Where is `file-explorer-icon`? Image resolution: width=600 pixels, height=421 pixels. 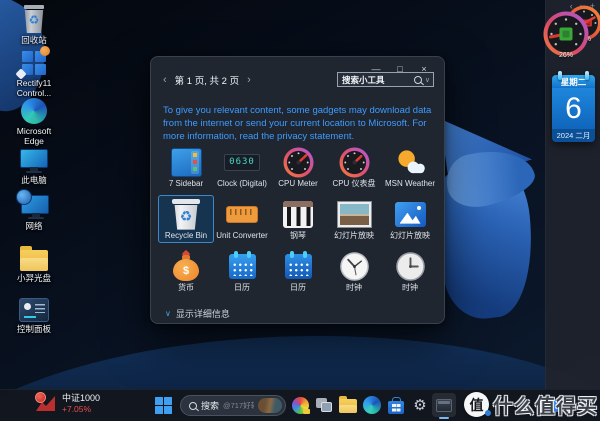 file-explorer-icon is located at coordinates (348, 404).